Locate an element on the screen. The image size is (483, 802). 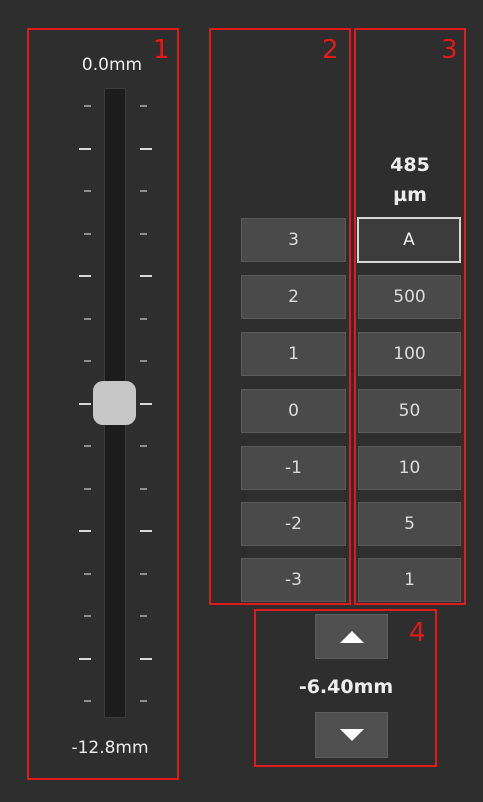
current-position-label: -6.40mm is located at coordinates (346, 687).